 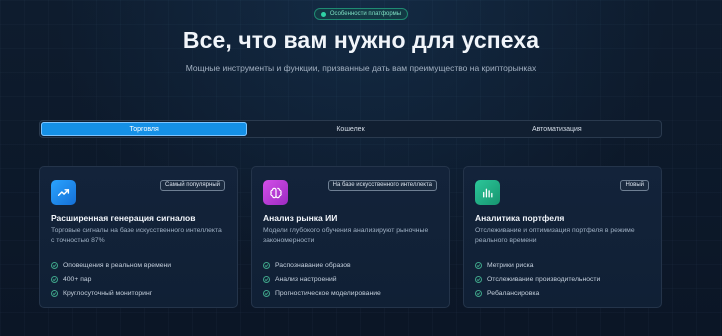 What do you see at coordinates (563, 265) in the screenshot?
I see `list-item: Метрики риска` at bounding box center [563, 265].